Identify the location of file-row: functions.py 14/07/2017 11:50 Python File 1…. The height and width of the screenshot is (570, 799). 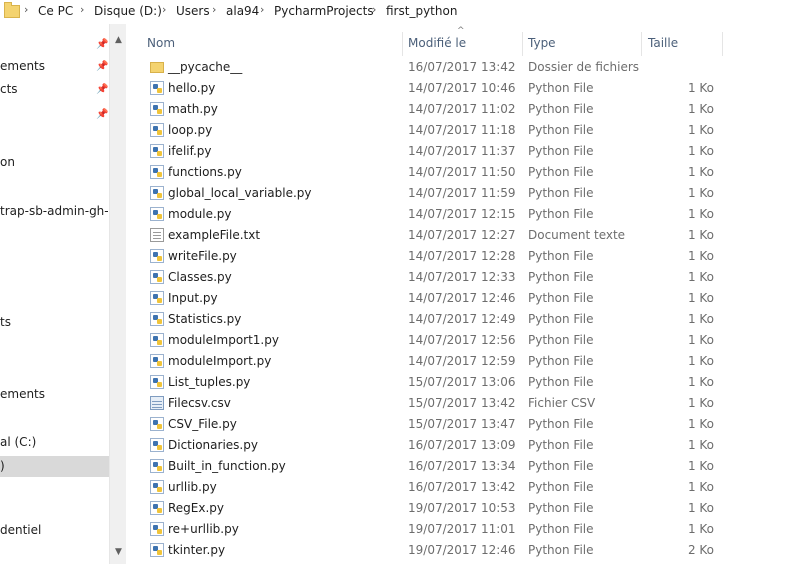
(430, 172).